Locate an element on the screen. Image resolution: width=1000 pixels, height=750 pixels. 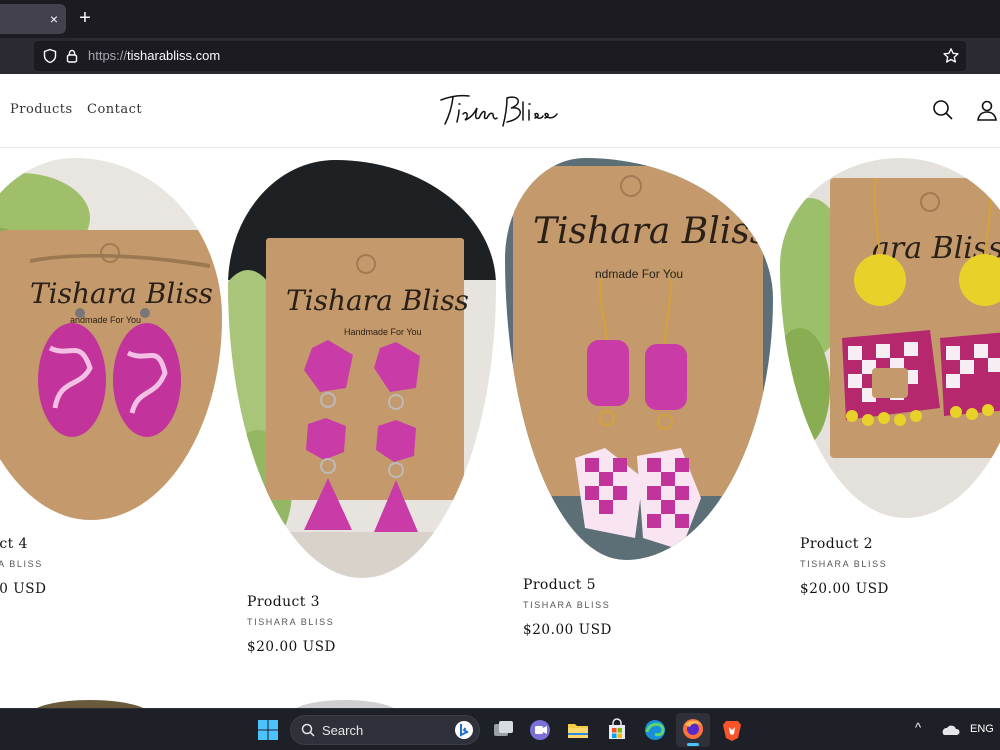
url-text: https://tisharabliss.com is located at coordinates (154, 55).